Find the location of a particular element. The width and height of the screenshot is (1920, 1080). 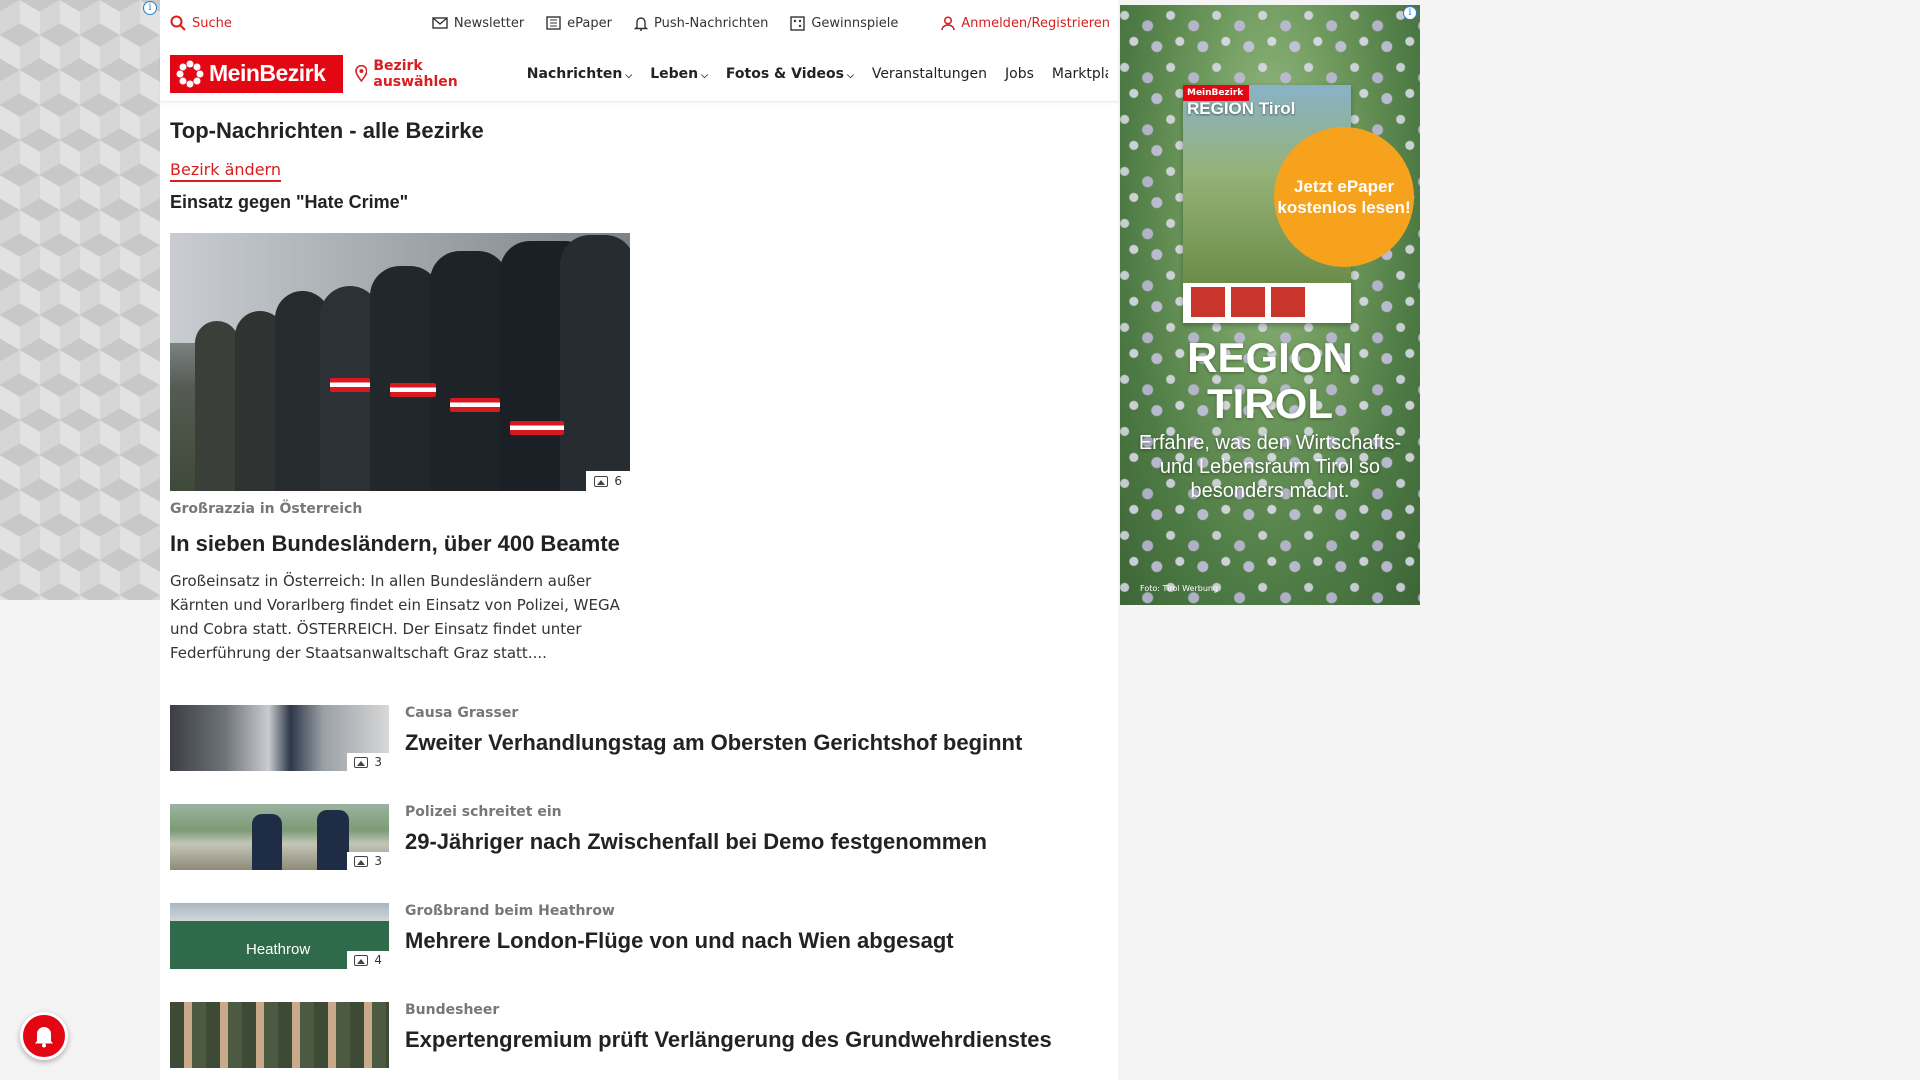

newspaper-icon is located at coordinates (553, 23).